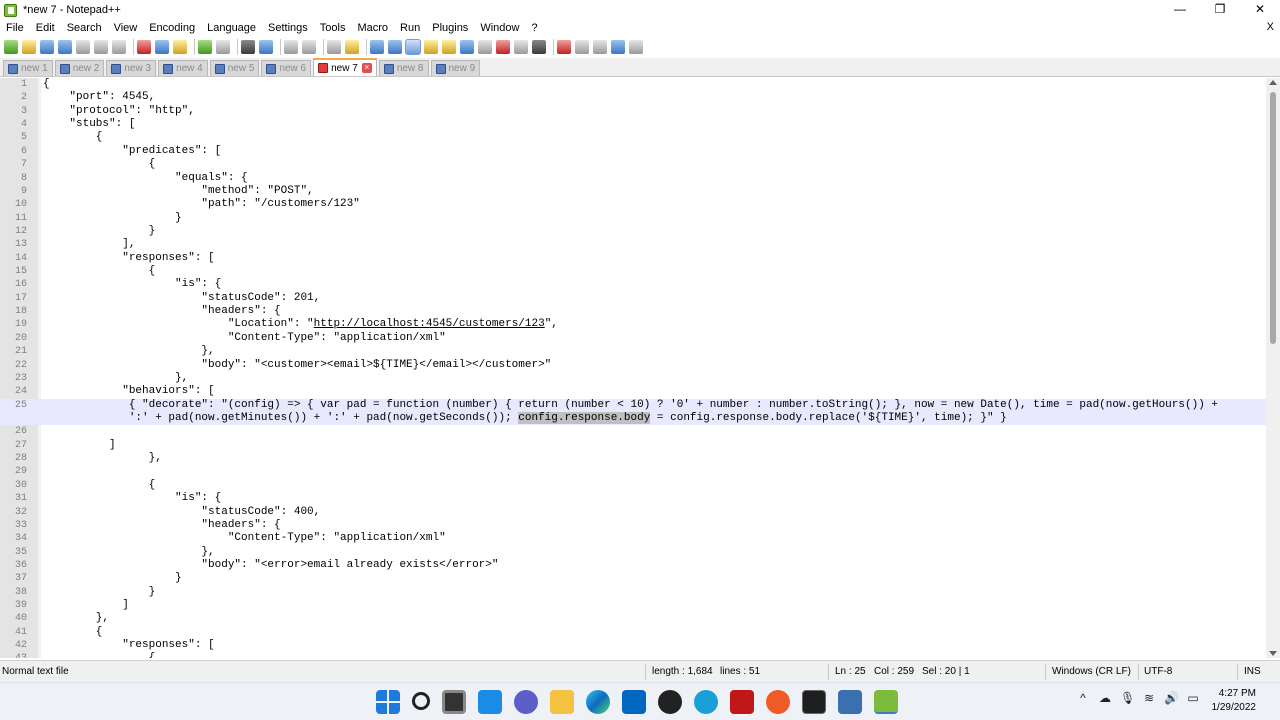  Describe the element at coordinates (234, 68) in the screenshot. I see `tab-new-5: new 5` at that location.